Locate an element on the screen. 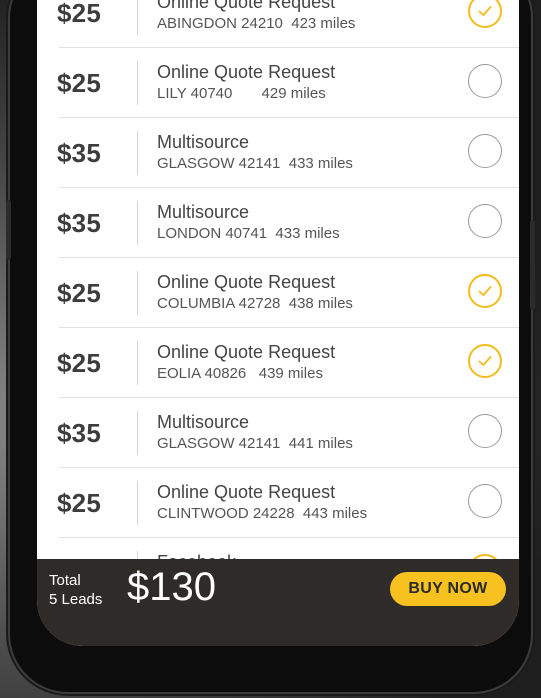 Image resolution: width=541 pixels, height=698 pixels. total-label: Total is located at coordinates (65, 580).